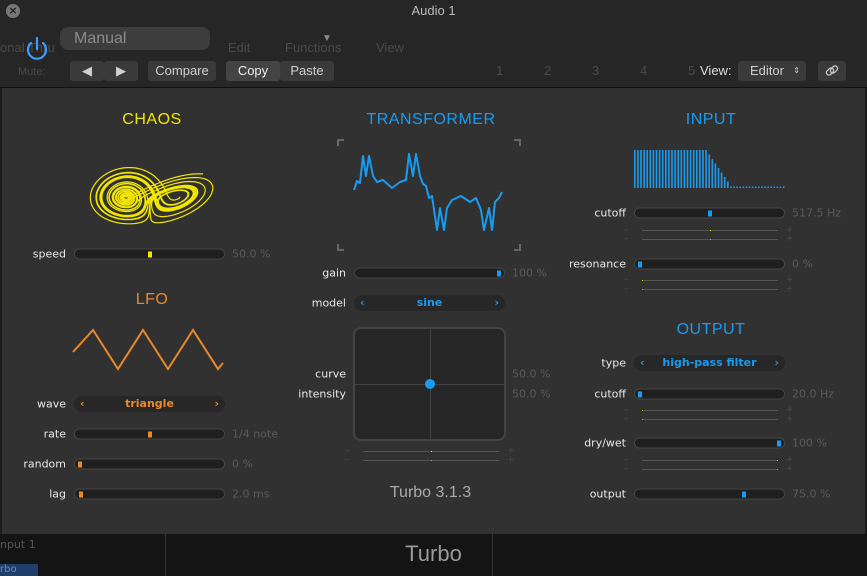 The height and width of the screenshot is (576, 867). I want to click on output-drywet-mod-depth-chaos, so click(710, 460).